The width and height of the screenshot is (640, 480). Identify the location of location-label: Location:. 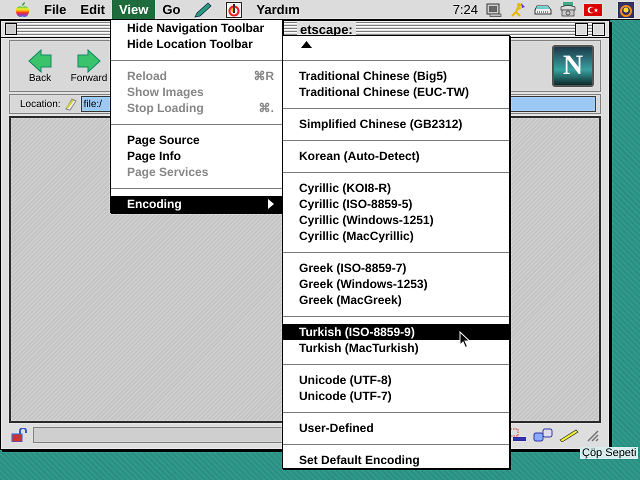
(40, 104).